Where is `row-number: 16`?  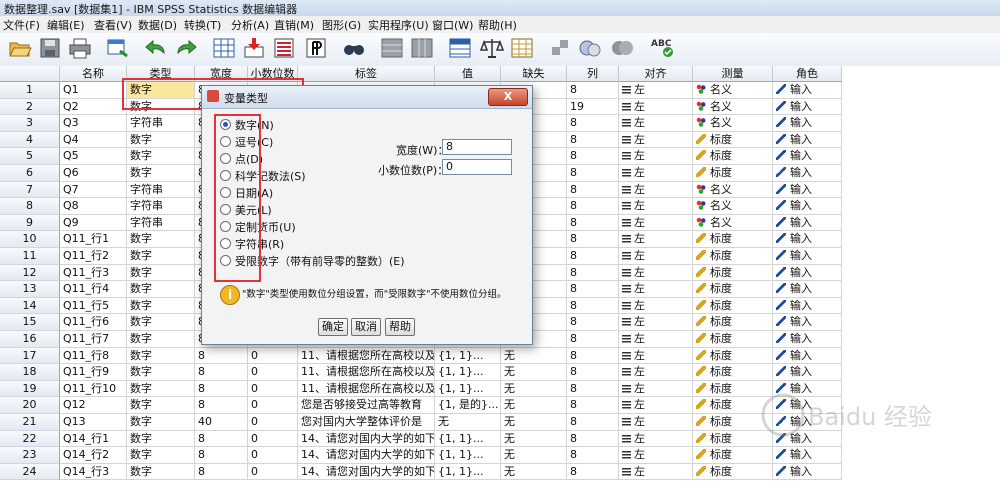 row-number: 16 is located at coordinates (30, 339).